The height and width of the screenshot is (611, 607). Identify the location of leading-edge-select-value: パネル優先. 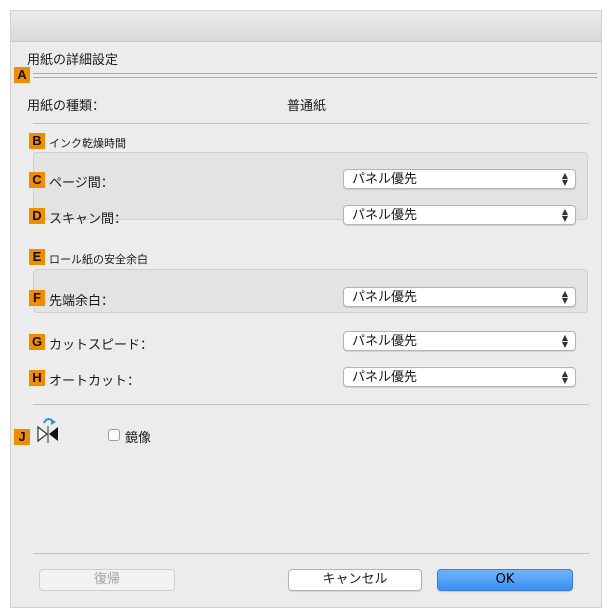
(385, 297).